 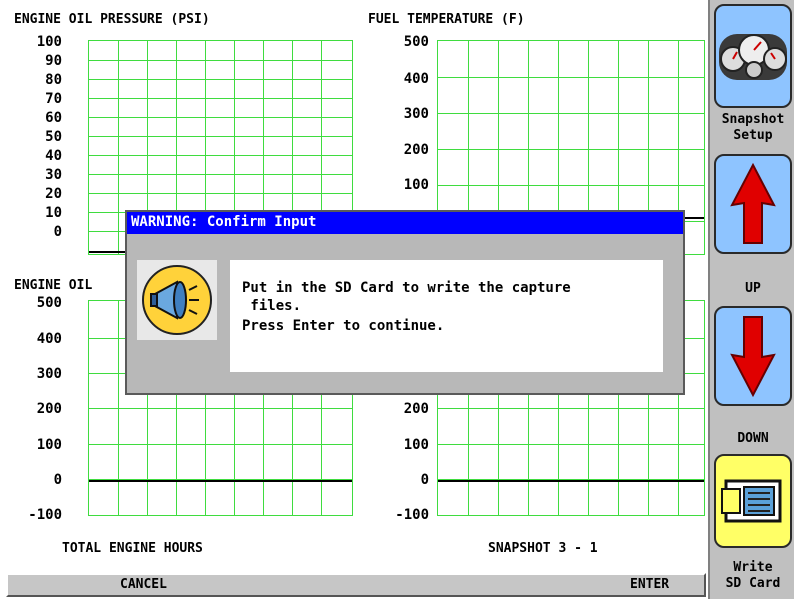 What do you see at coordinates (416, 79) in the screenshot?
I see `fuel-temp-tick: 400` at bounding box center [416, 79].